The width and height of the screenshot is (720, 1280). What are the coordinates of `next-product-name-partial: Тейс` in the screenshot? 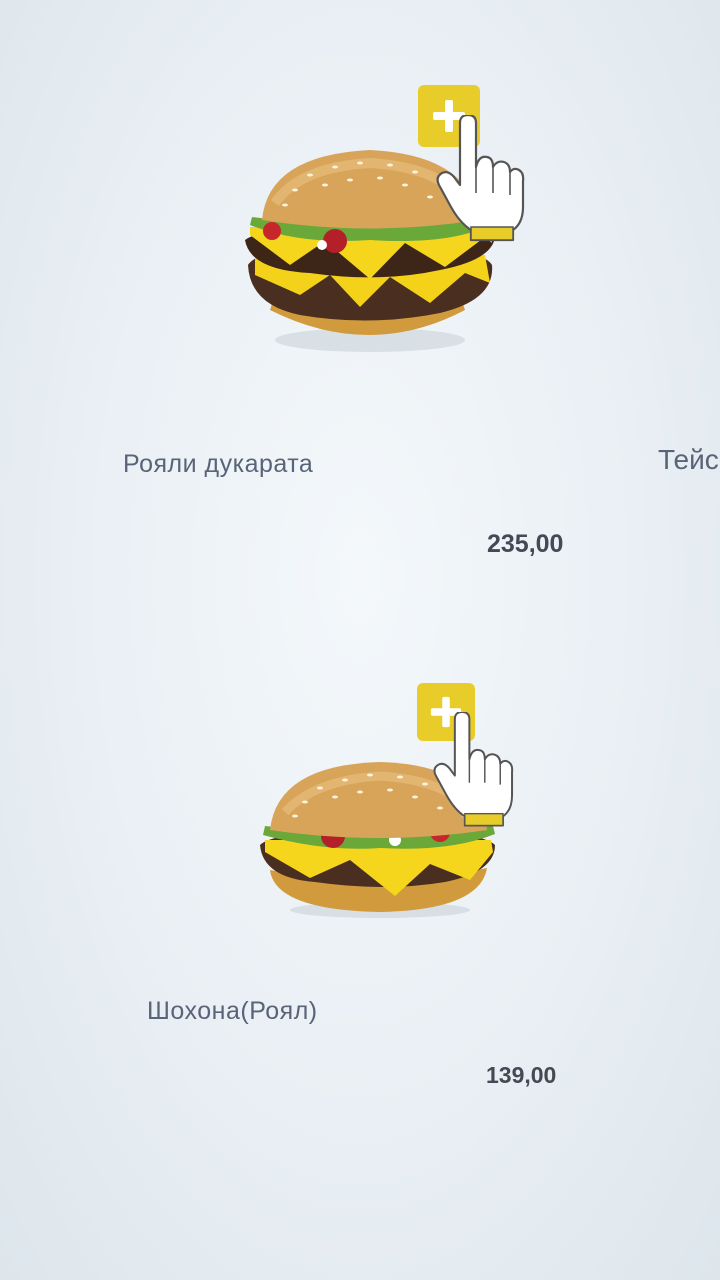 It's located at (688, 459).